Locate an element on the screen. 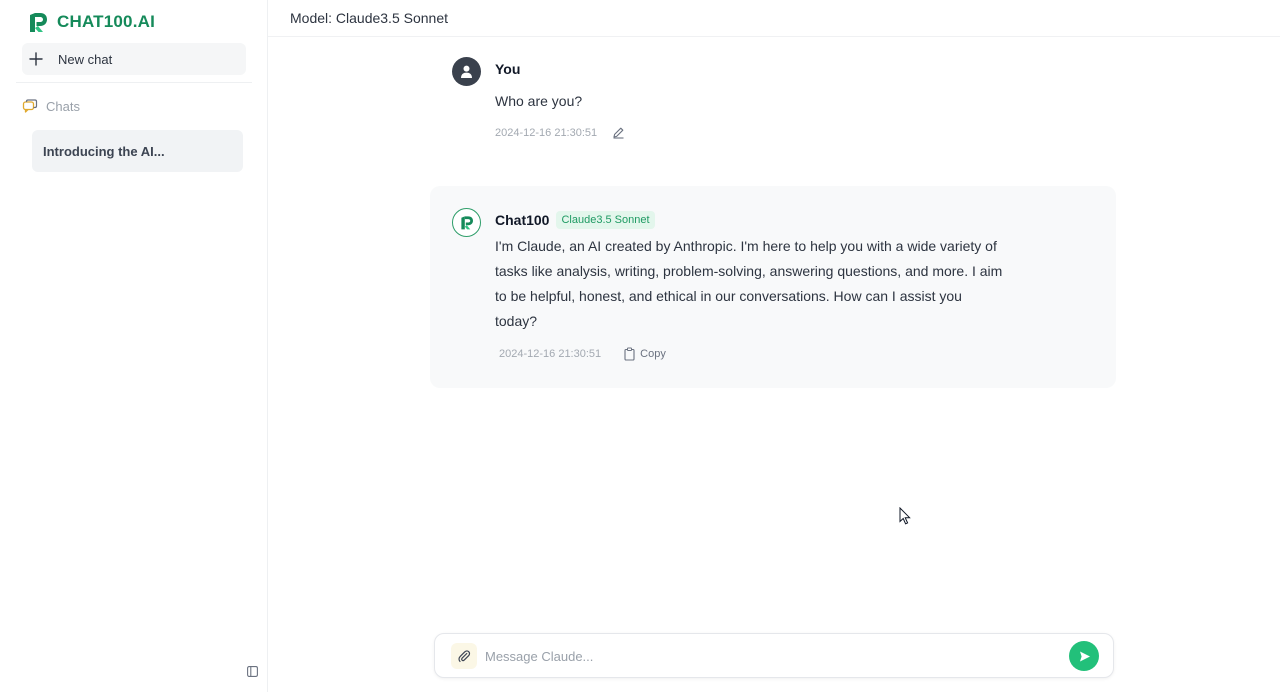 Image resolution: width=1280 pixels, height=692 pixels. message-composer is located at coordinates (774, 655).